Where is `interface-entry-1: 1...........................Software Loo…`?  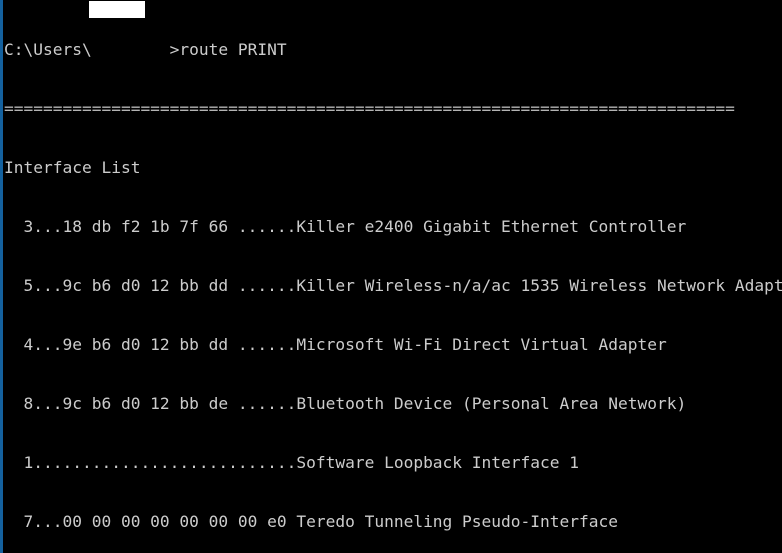
interface-entry-1: 1...........................Software Loo… is located at coordinates (291, 462).